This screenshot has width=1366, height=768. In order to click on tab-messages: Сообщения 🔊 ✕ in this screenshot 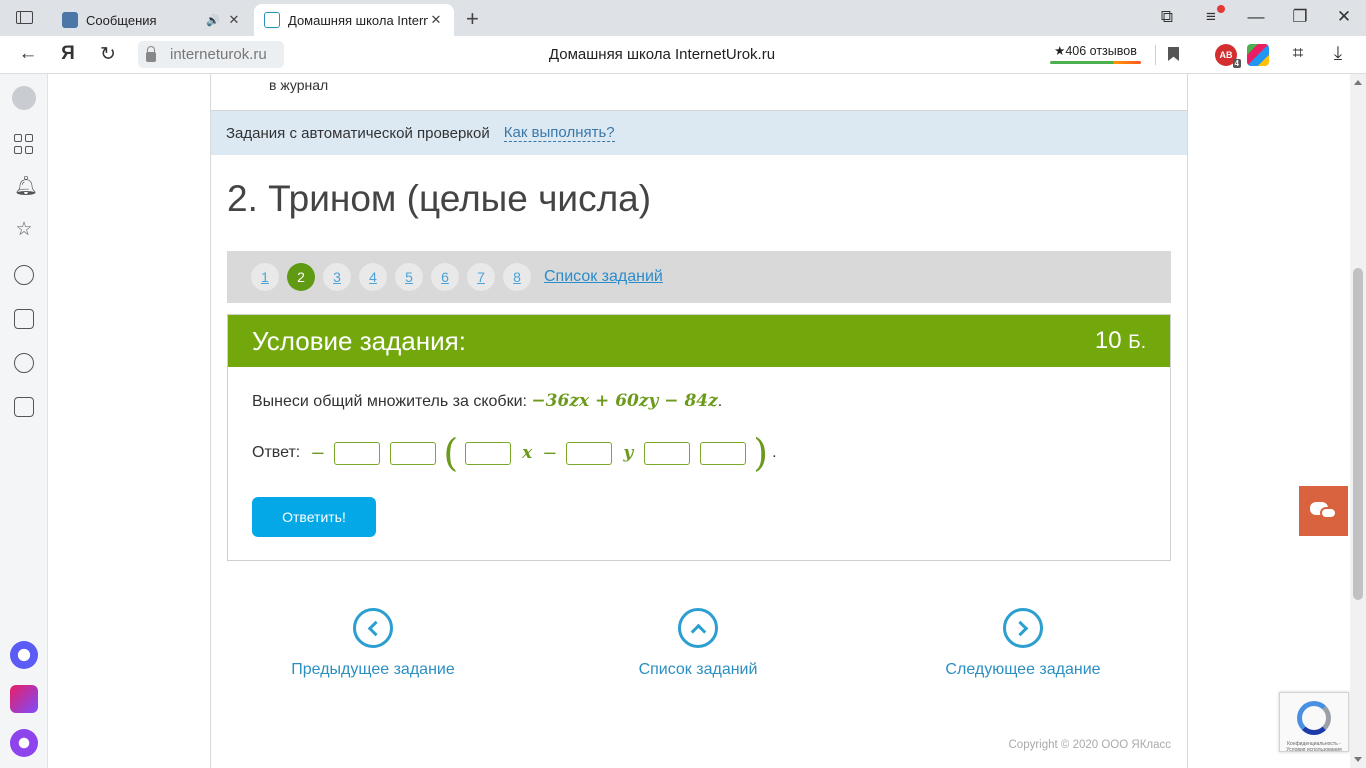, I will do `click(152, 20)`.